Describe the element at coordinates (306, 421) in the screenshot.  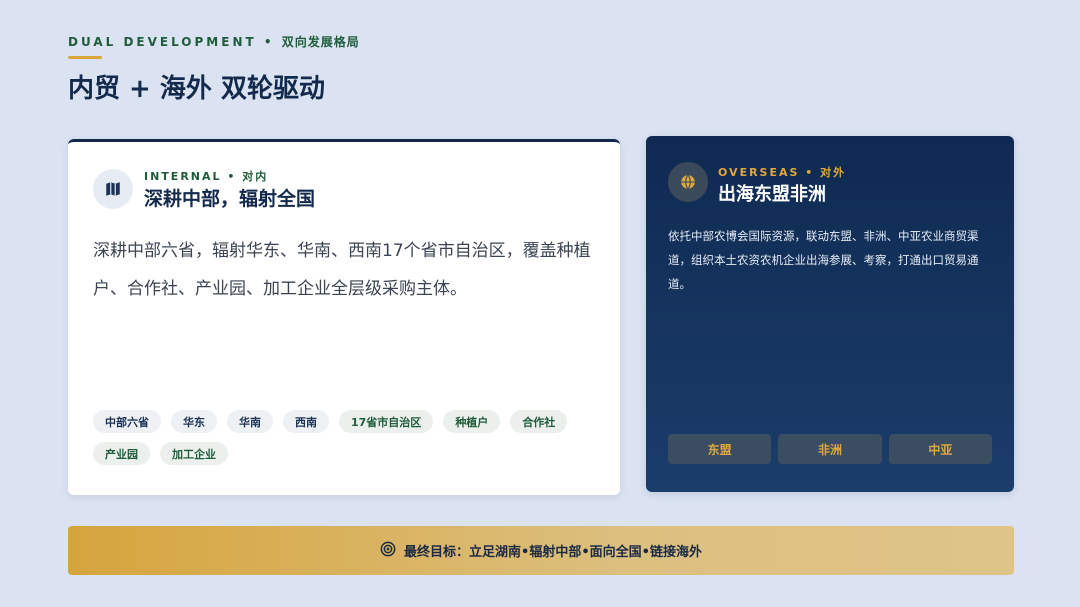
I see `chip: 西南` at that location.